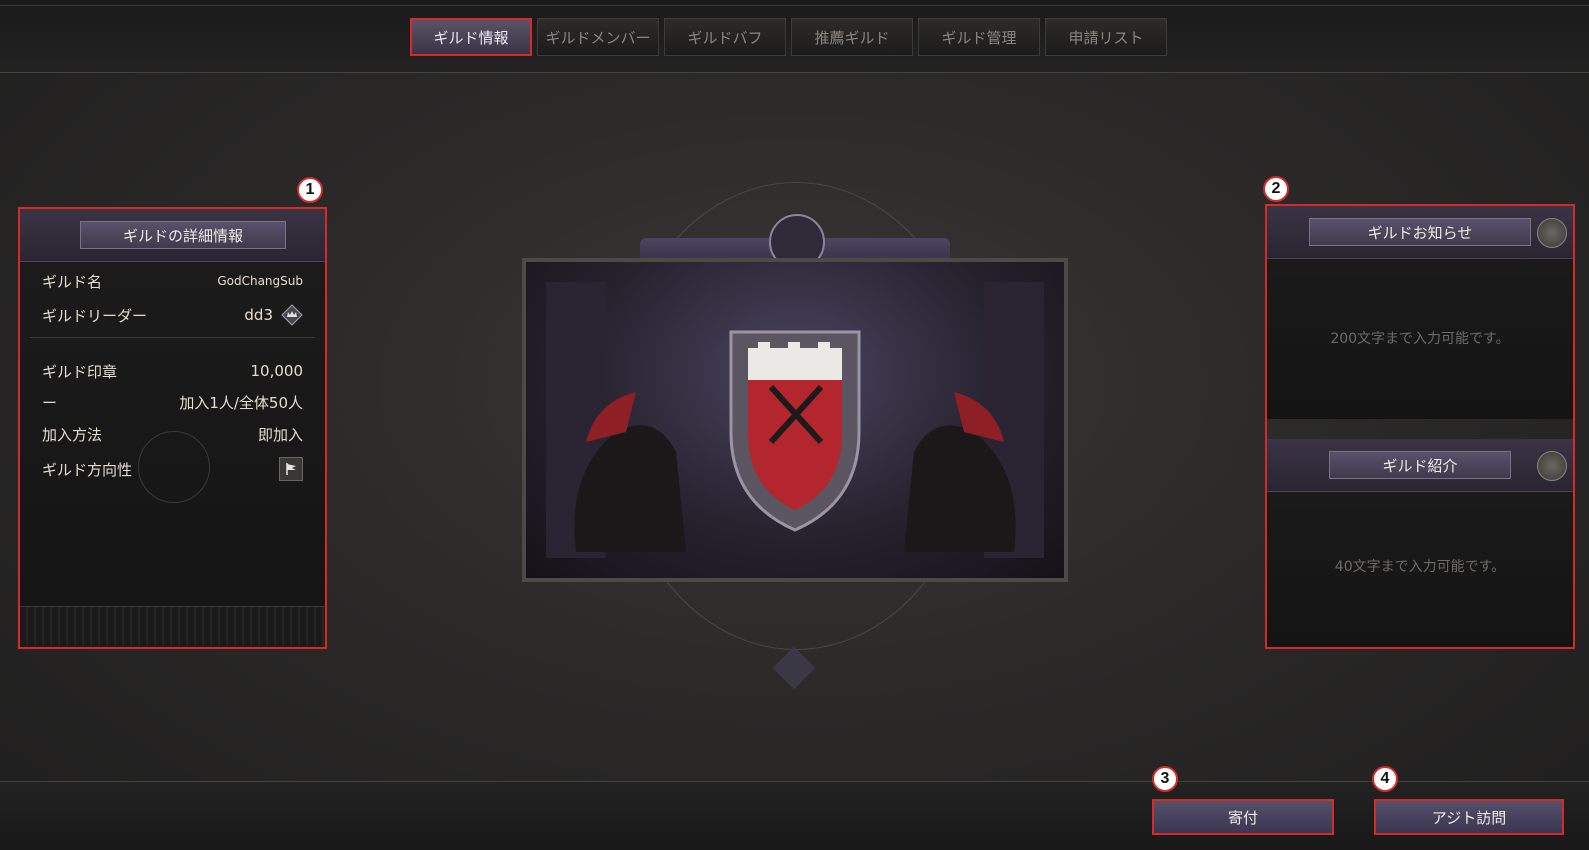 The image size is (1589, 850). I want to click on detail-row-guild-seal: ギルド印章 10,000, so click(172, 371).